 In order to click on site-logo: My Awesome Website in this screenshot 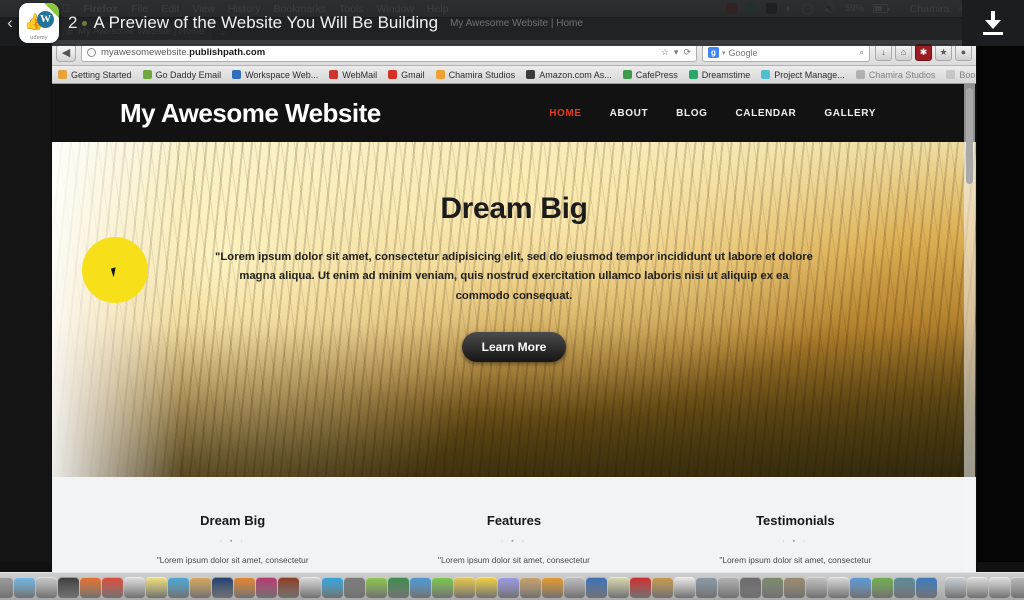, I will do `click(250, 113)`.